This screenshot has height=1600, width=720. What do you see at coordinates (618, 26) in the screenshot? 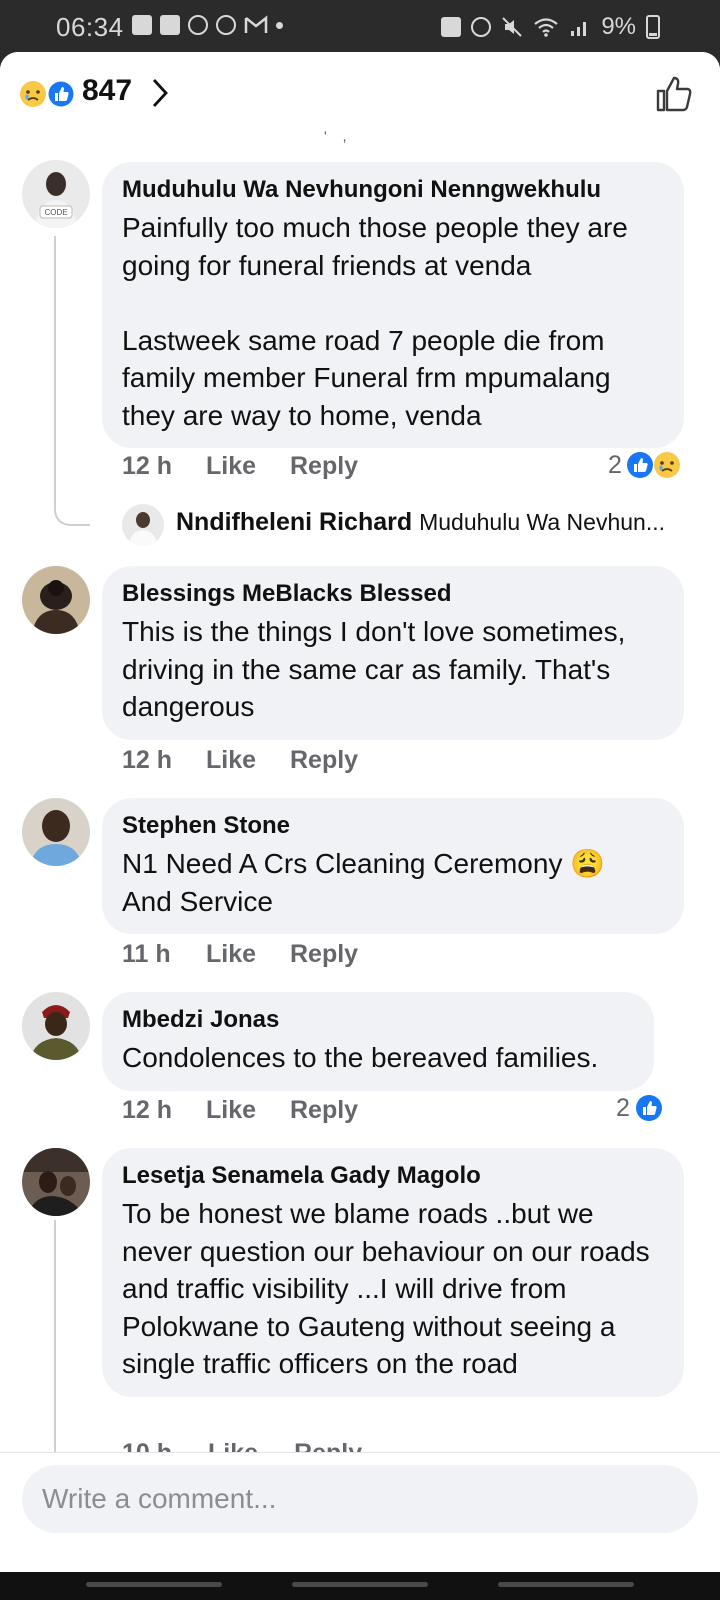
I see `battery-percent: 9%` at bounding box center [618, 26].